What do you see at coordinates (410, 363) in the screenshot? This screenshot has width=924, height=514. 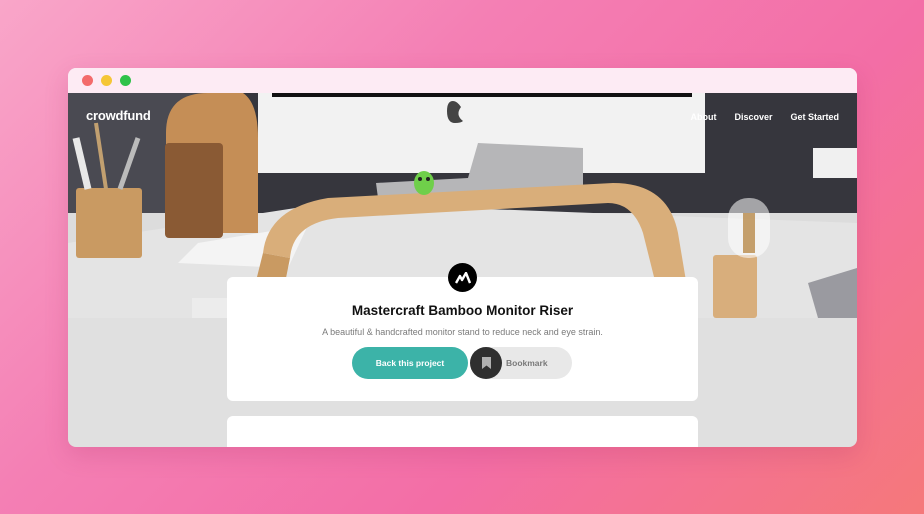 I see `back-project-button: Back this project` at bounding box center [410, 363].